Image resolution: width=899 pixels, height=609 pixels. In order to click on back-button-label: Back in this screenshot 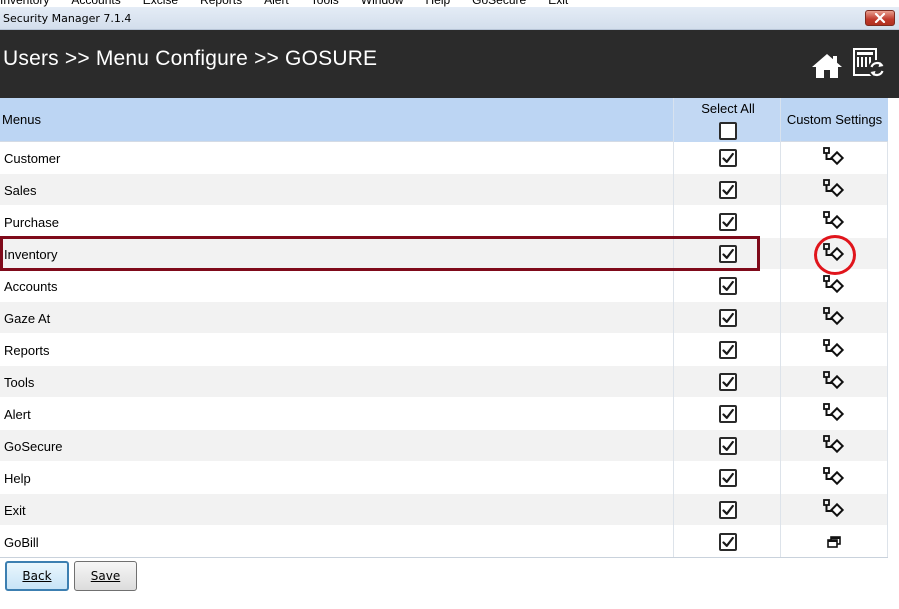, I will do `click(37, 576)`.